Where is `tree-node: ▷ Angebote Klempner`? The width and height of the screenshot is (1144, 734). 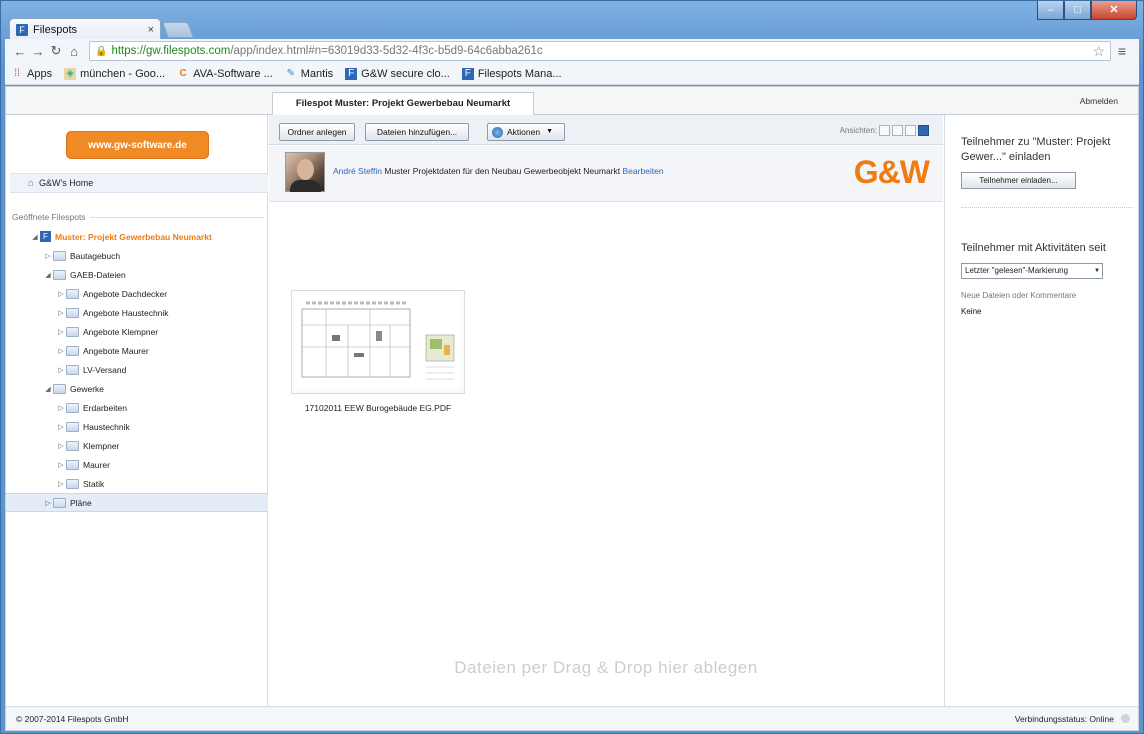 tree-node: ▷ Angebote Klempner is located at coordinates (137, 331).